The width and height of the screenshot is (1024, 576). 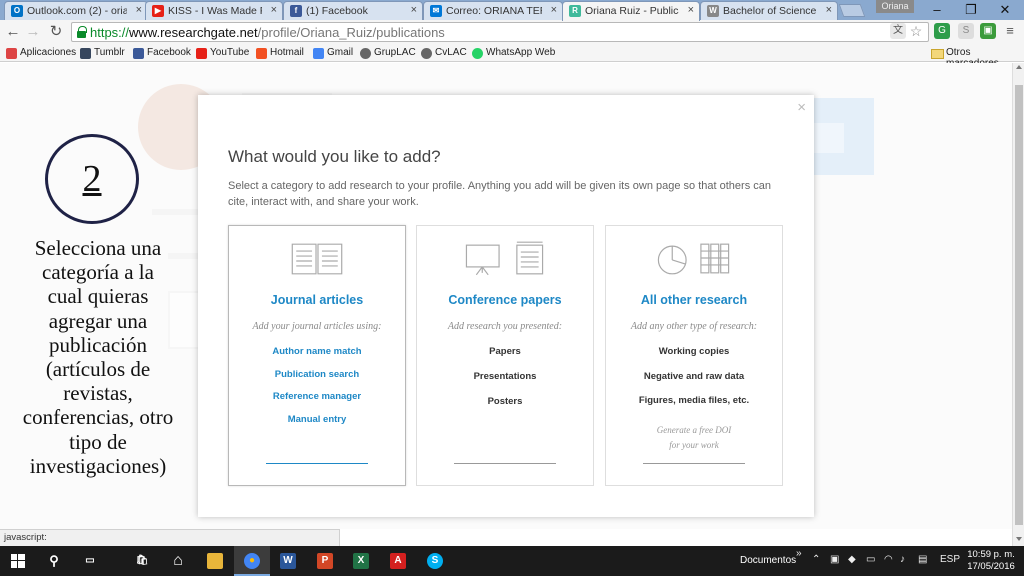 I want to click on bookmark-hotmail: Hotmail, so click(x=280, y=53).